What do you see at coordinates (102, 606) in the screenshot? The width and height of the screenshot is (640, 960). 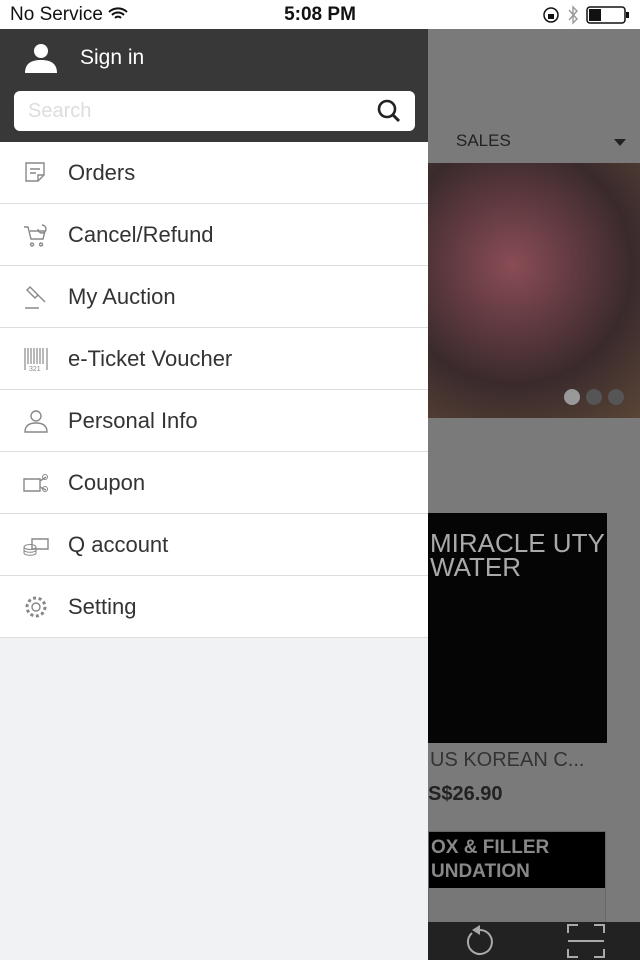 I see `menu-item-label: Setting` at bounding box center [102, 606].